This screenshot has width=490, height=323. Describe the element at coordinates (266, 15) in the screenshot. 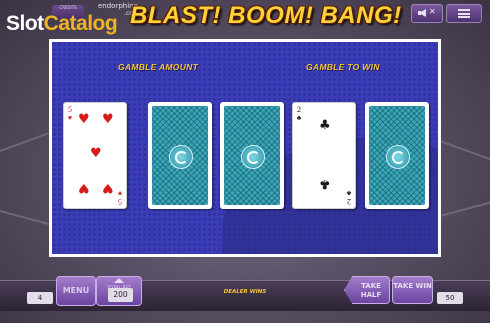

I see `game-logo: BLAST! BOOM! BANG!` at that location.